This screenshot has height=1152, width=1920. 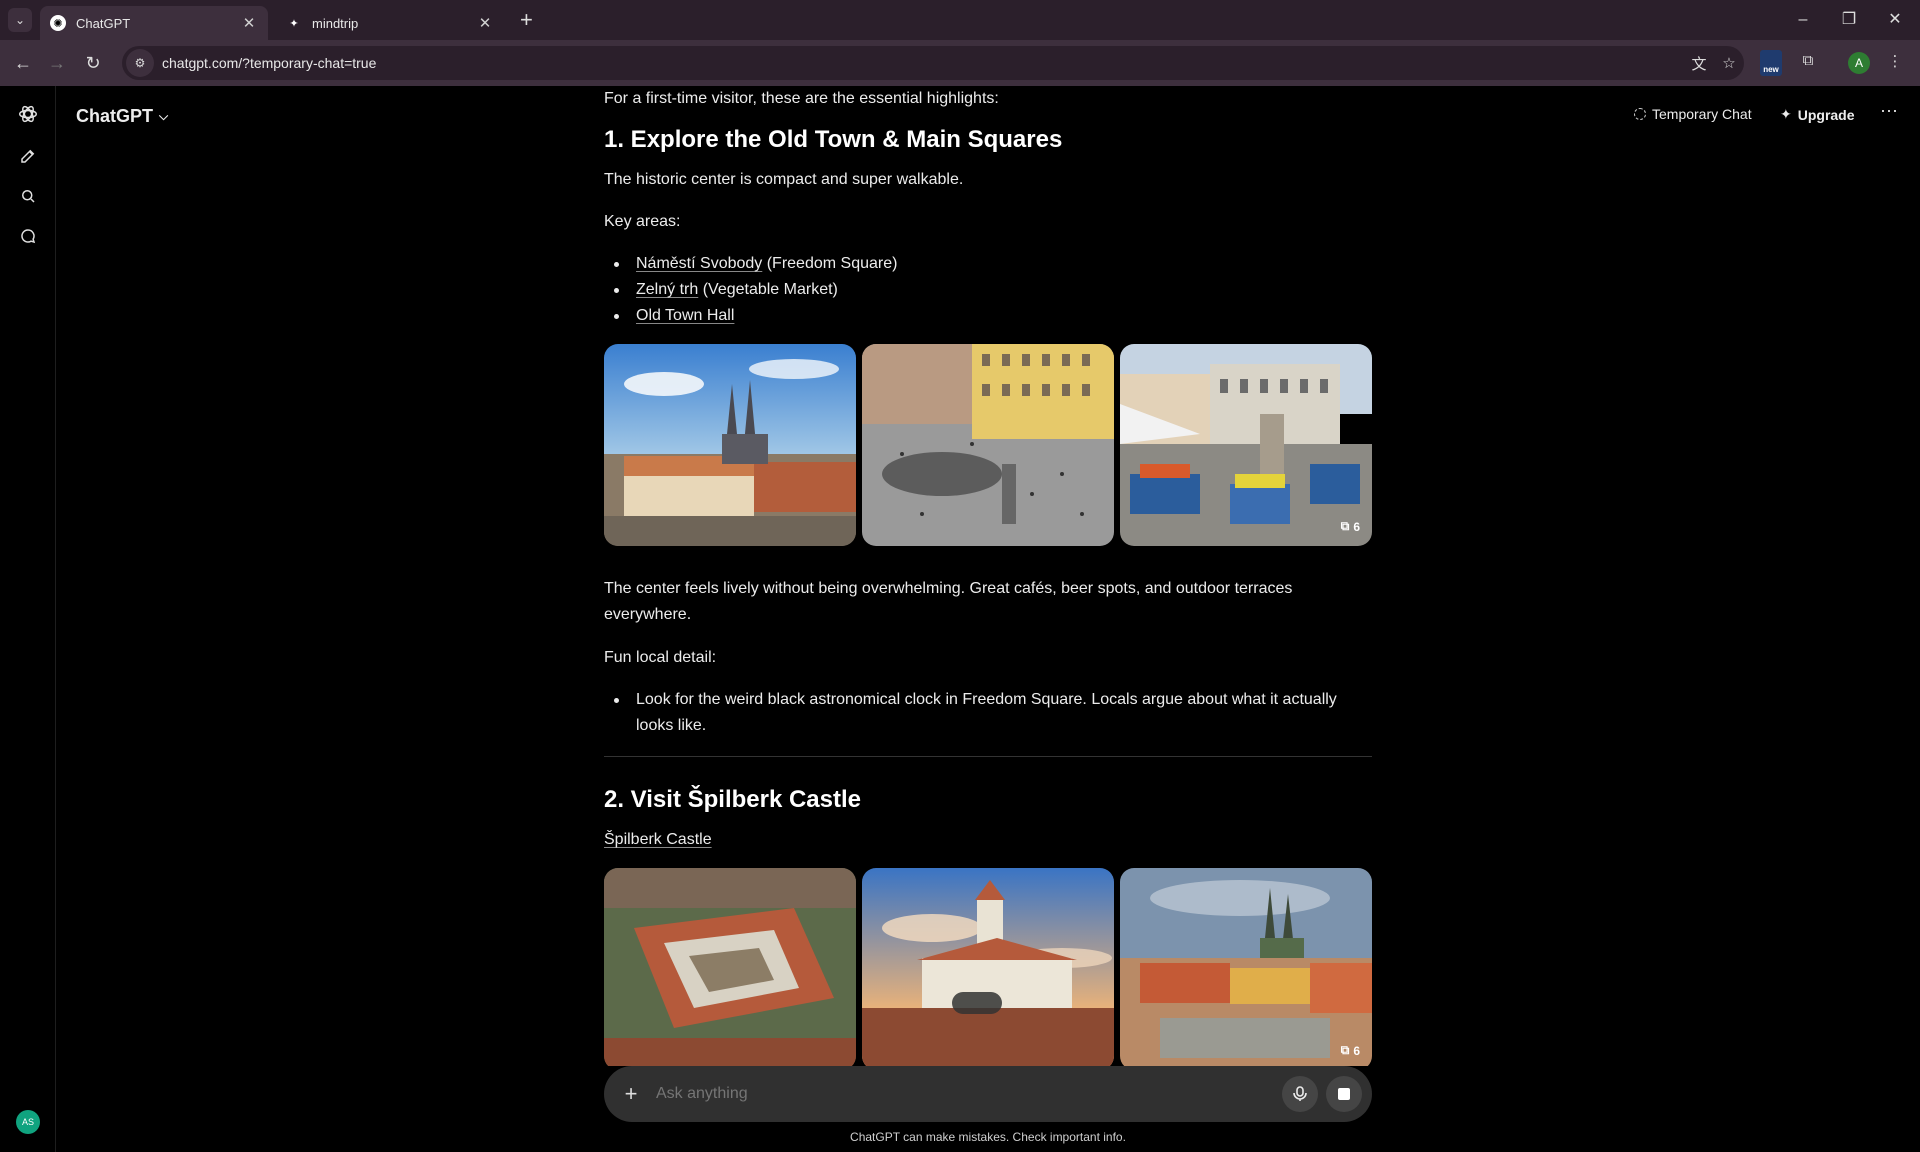 I want to click on sparkle-icon: ✦, so click(x=1786, y=114).